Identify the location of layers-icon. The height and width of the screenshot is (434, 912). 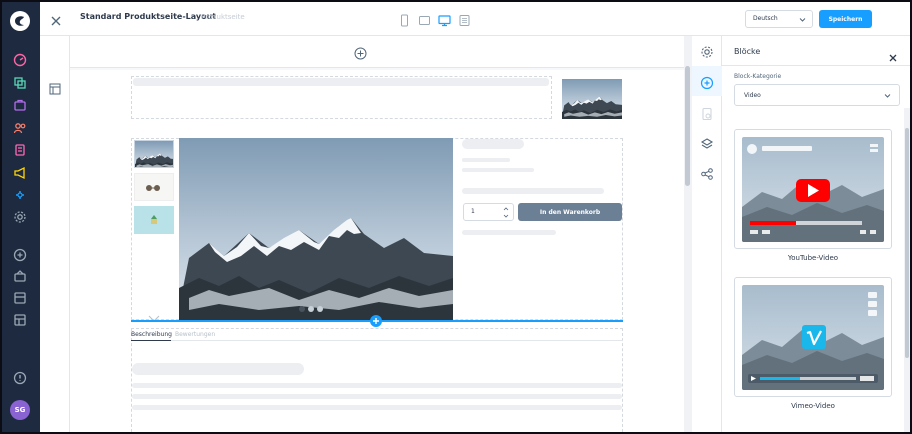
(707, 143).